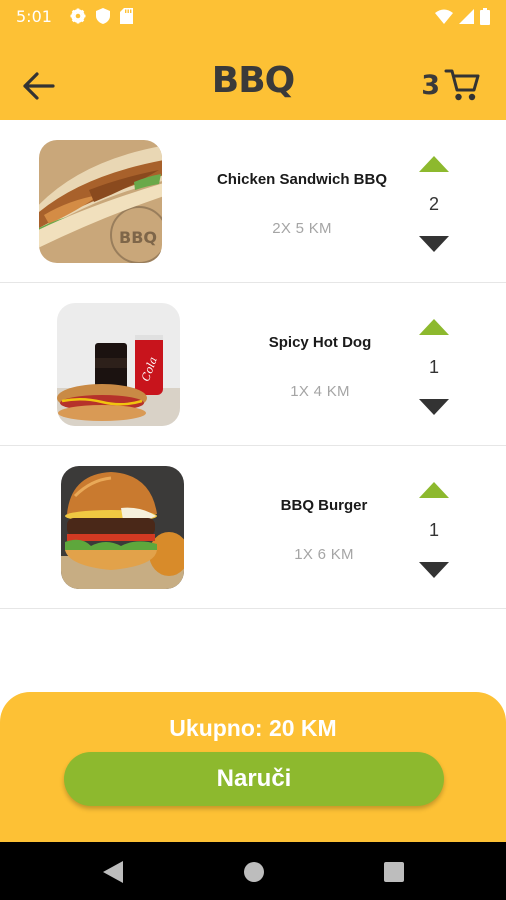 This screenshot has width=506, height=900. I want to click on signal-icon, so click(466, 16).